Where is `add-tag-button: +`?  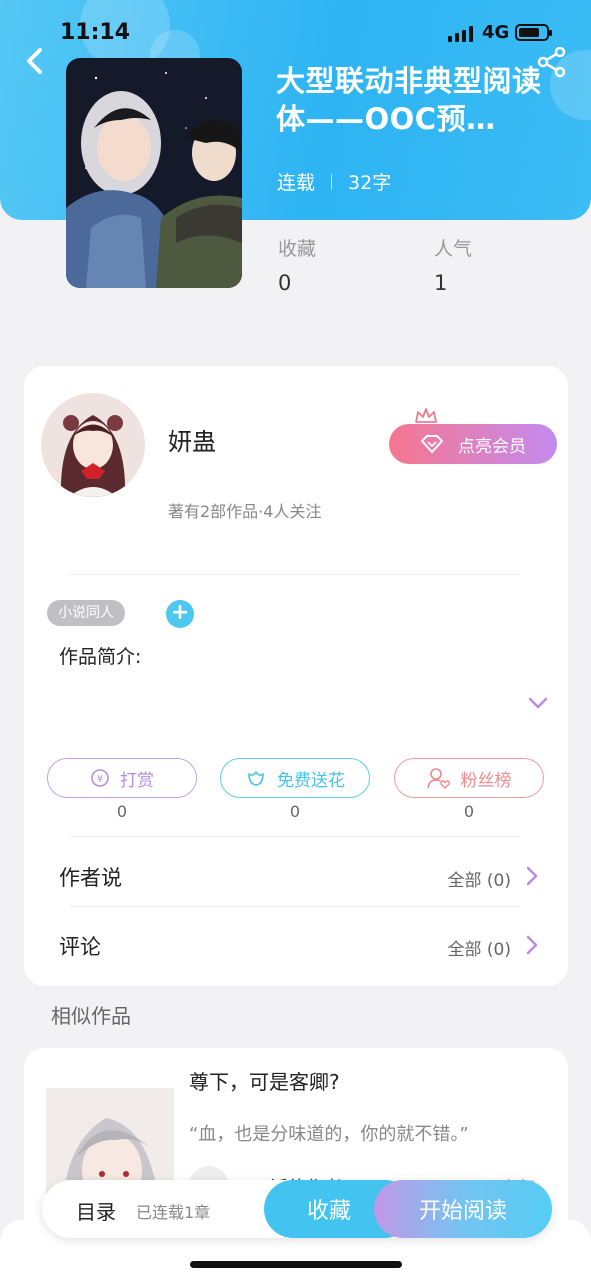 add-tag-button: + is located at coordinates (180, 614).